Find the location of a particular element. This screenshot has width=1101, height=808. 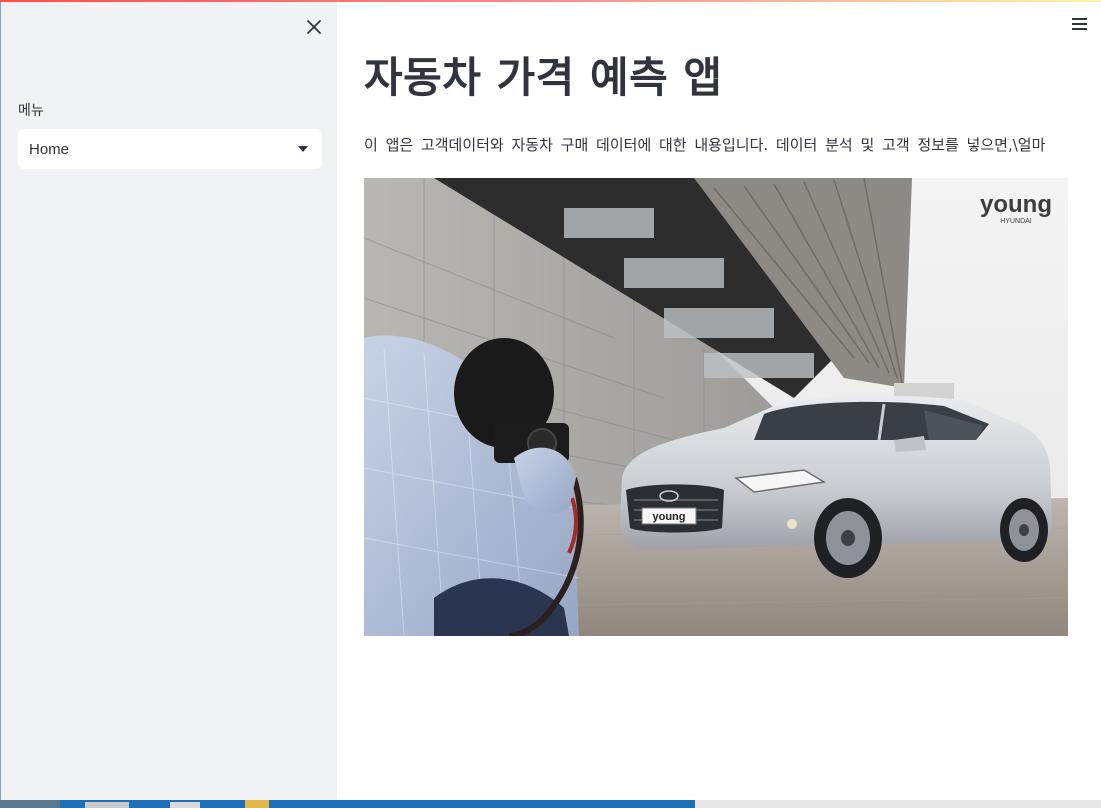

logo-subtext: HYUNDAI is located at coordinates (1016, 221).